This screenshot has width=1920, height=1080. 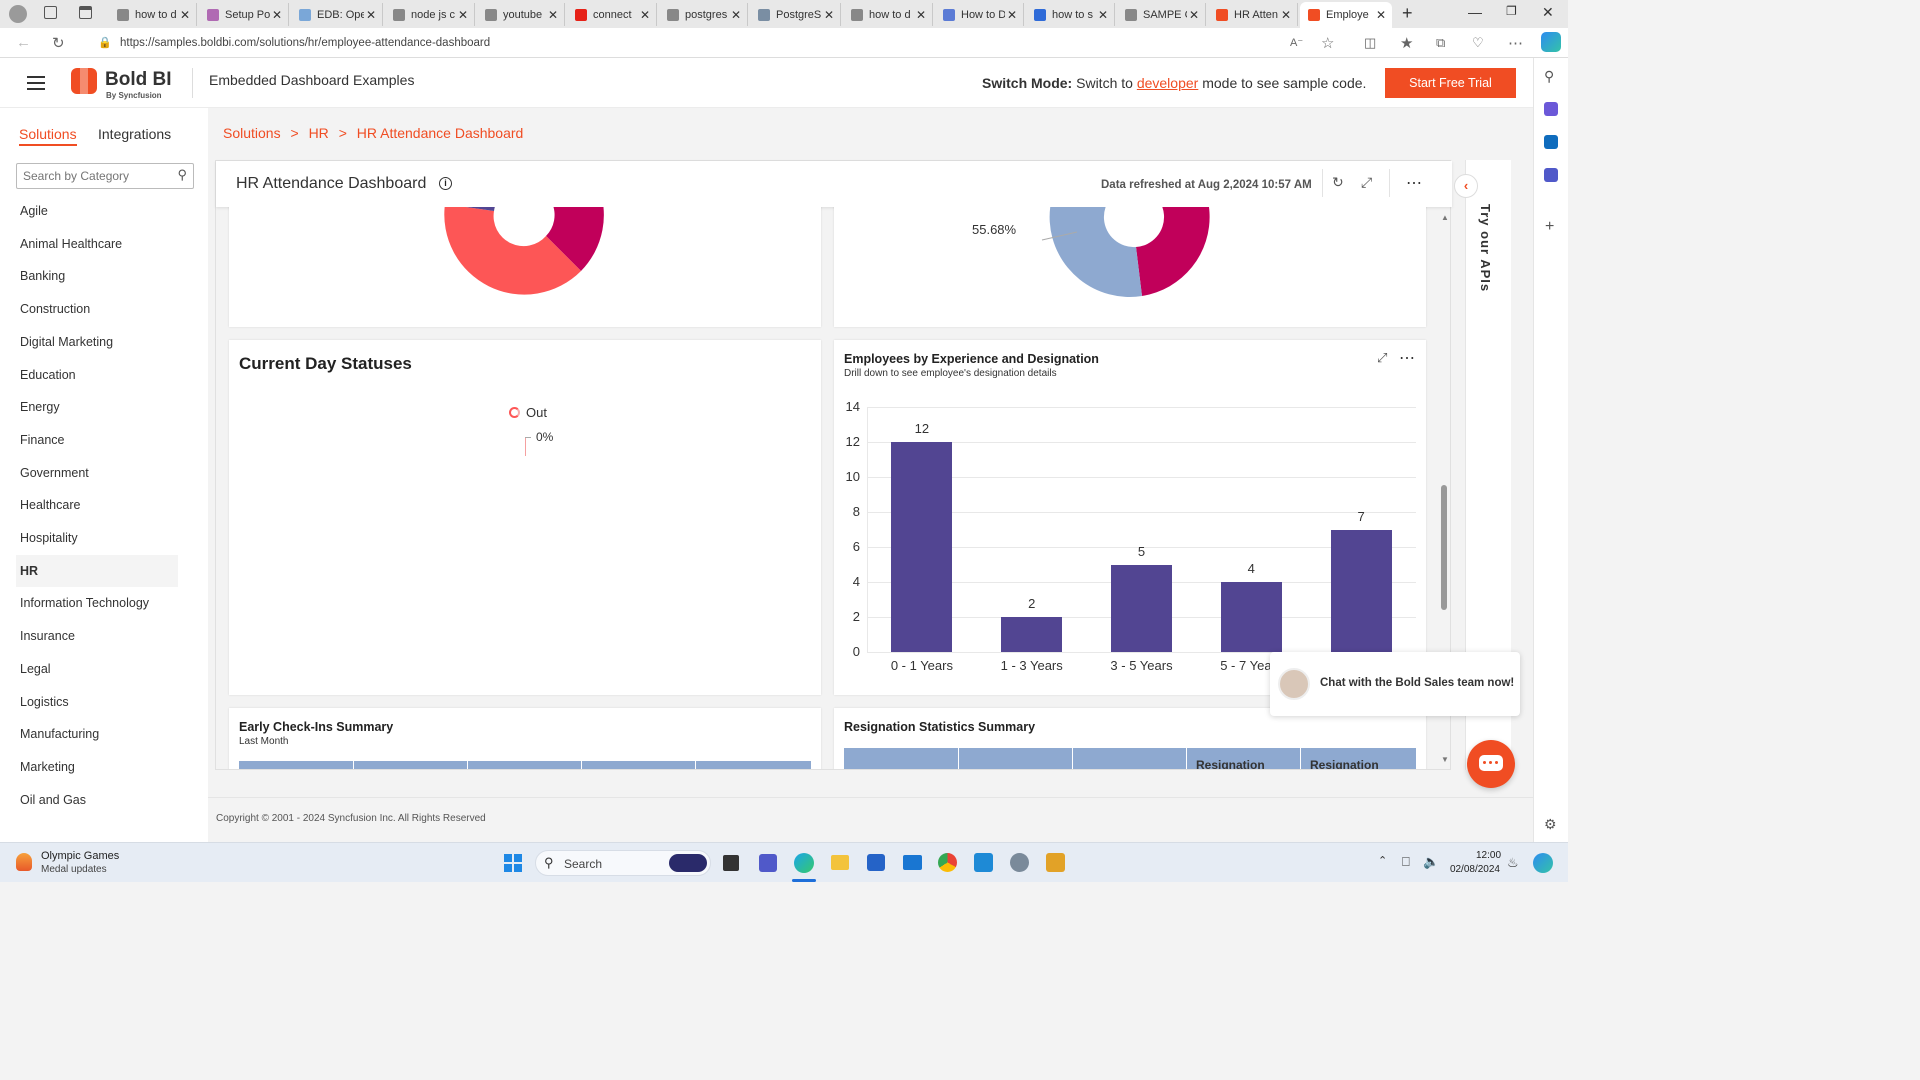 I want to click on breadcrumb-solutions: Solutions, so click(x=252, y=133).